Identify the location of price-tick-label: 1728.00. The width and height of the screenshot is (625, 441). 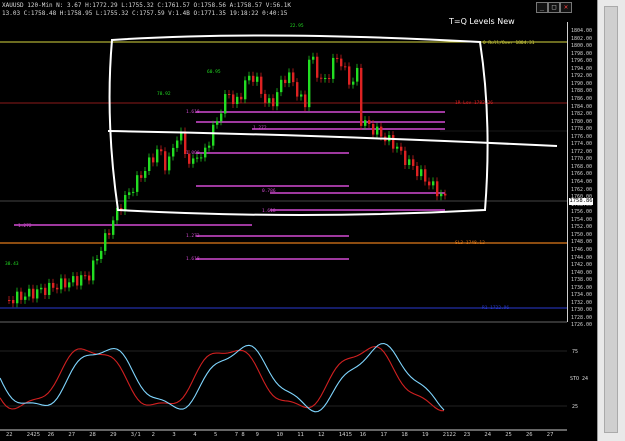
(582, 317).